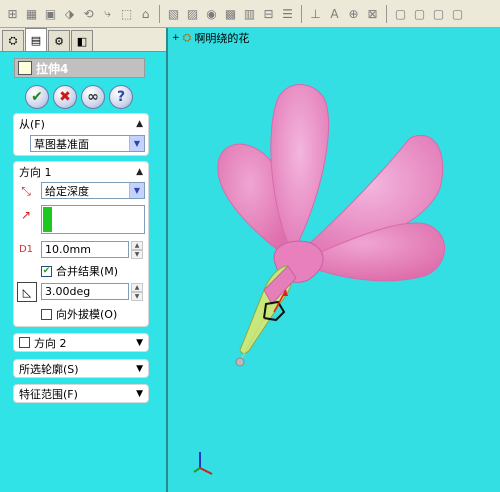 The height and width of the screenshot is (492, 500). I want to click on selected-contours-label: 所选轮廓(S), so click(49, 369).